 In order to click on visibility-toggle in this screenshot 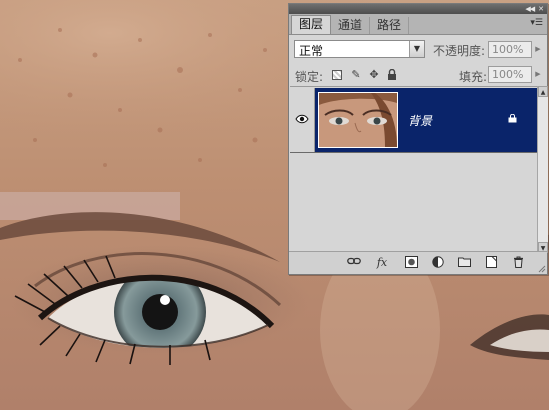, I will do `click(302, 120)`.